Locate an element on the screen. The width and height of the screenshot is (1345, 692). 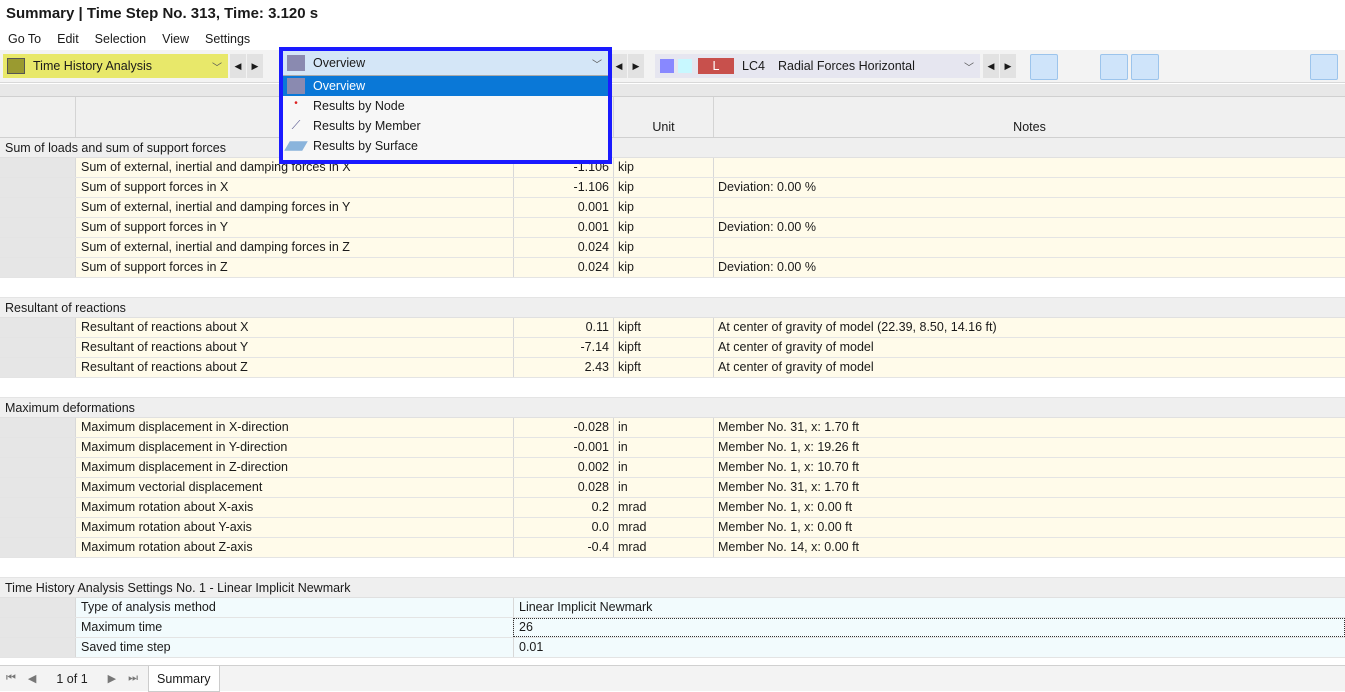
dropdown-item-surface: Results by Surface is located at coordinates (445, 146).